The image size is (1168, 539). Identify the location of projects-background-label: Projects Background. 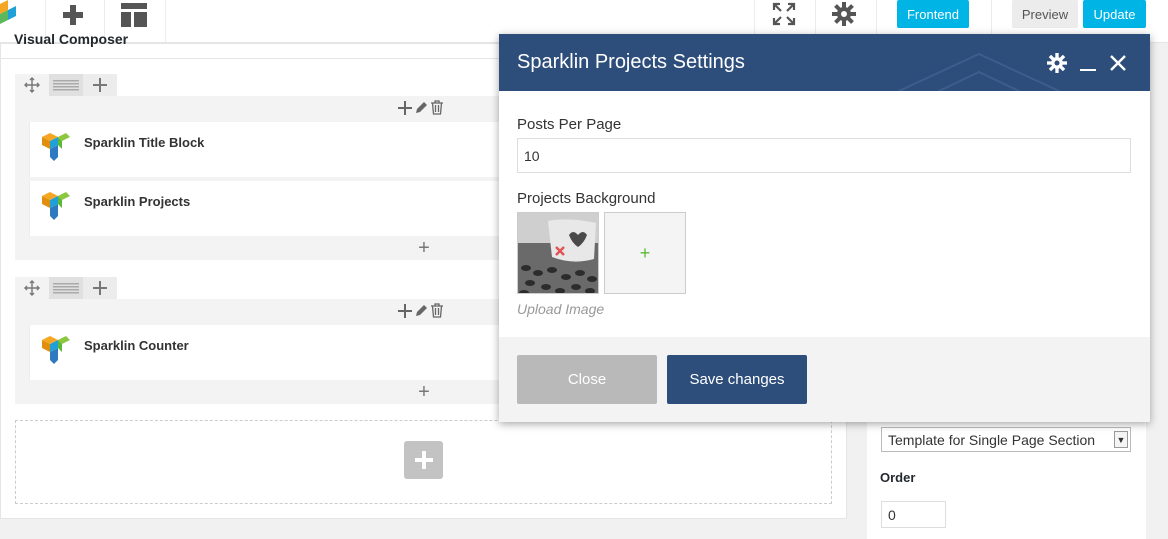
(586, 198).